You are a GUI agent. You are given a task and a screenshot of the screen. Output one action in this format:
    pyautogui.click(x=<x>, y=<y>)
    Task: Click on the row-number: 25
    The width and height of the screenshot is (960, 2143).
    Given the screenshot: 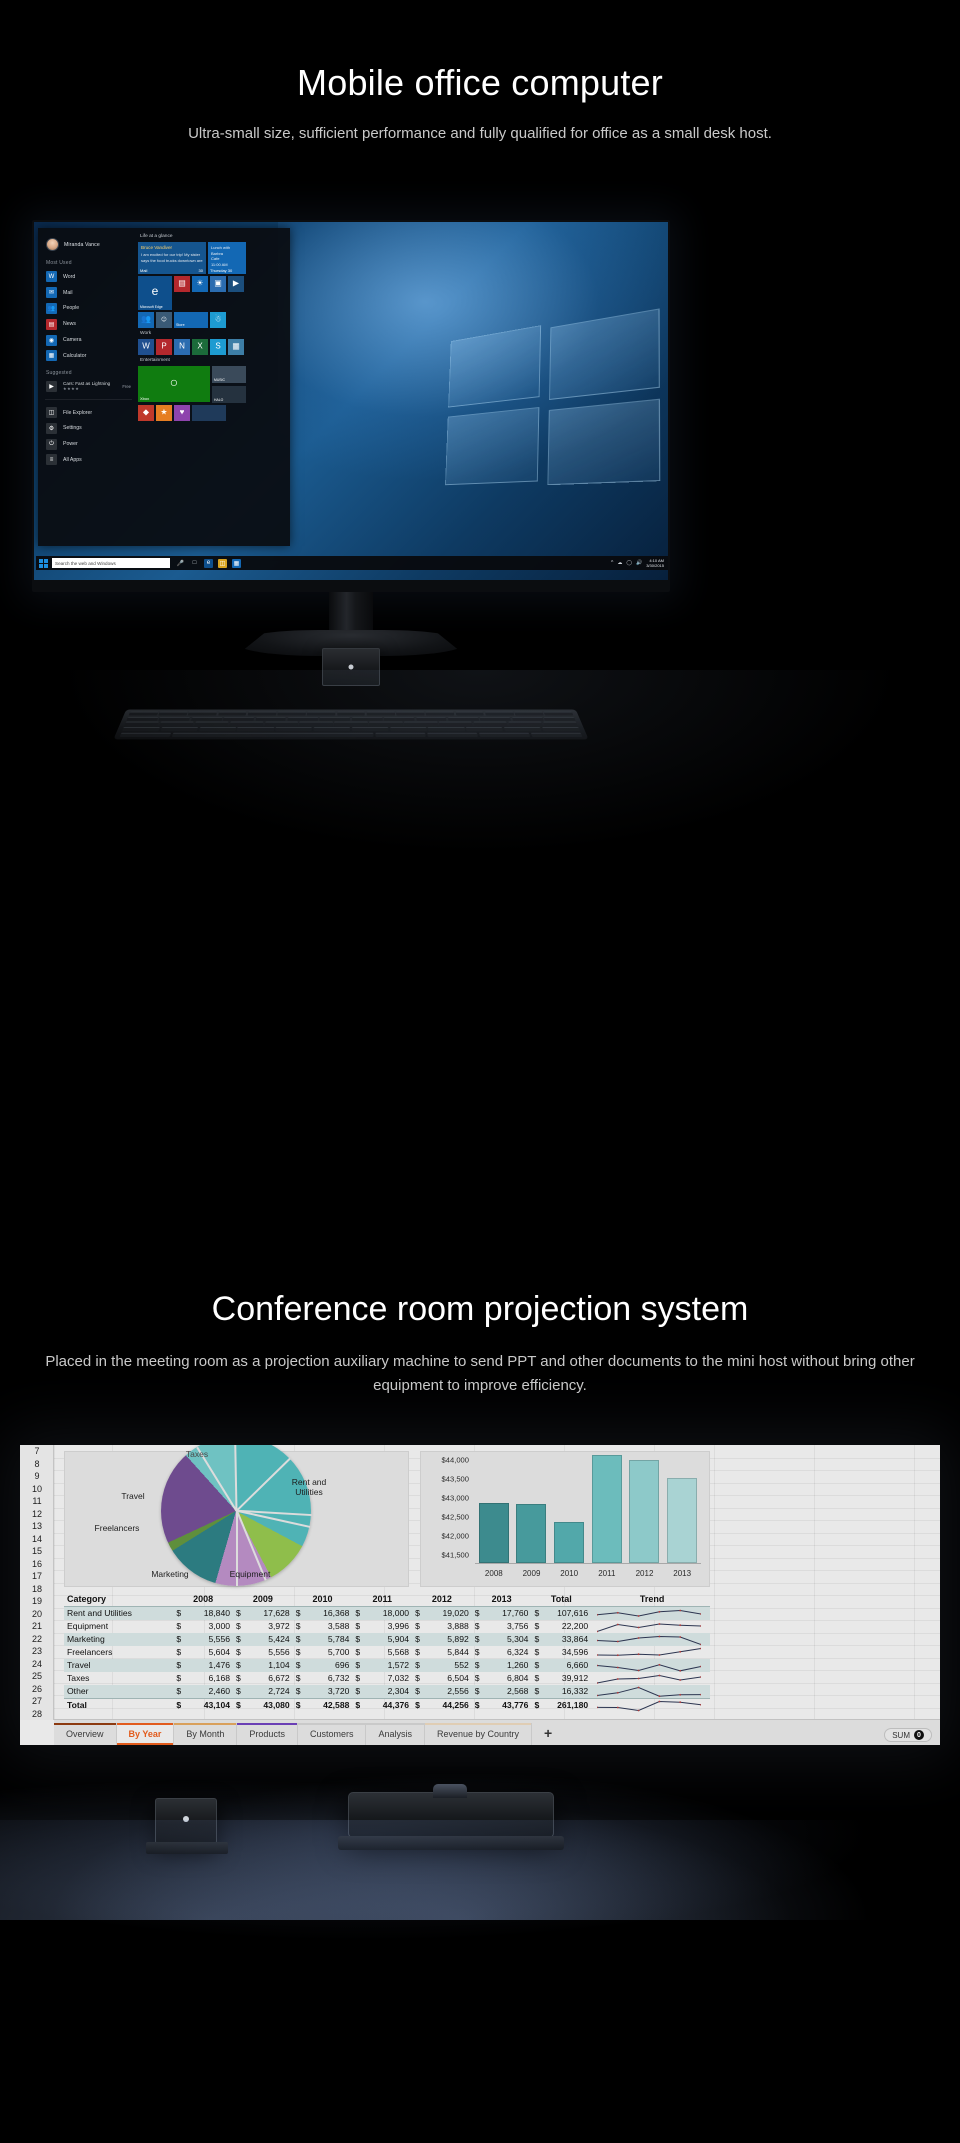 What is the action you would take?
    pyautogui.click(x=36, y=1676)
    